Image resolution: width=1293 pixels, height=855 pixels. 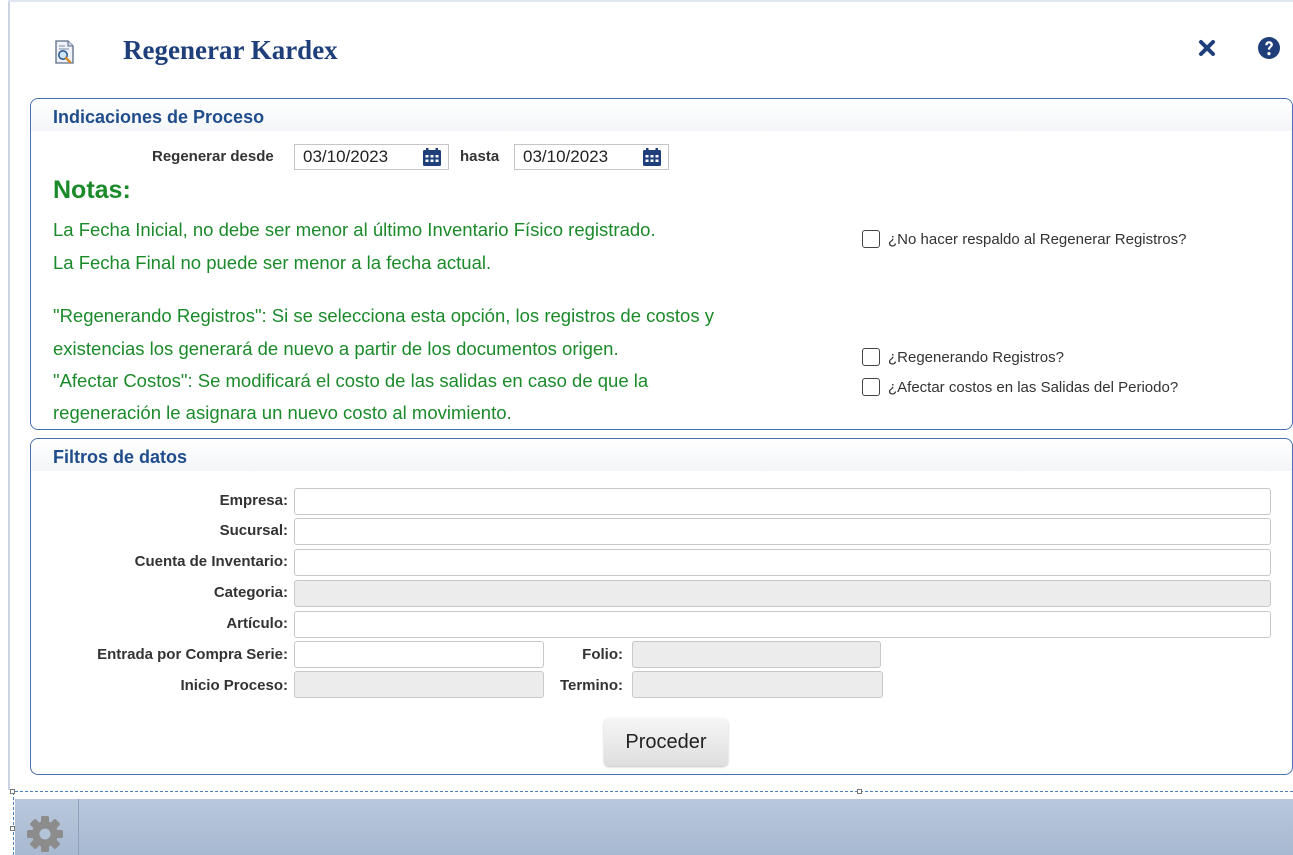 I want to click on sucursal-input, so click(x=782, y=531).